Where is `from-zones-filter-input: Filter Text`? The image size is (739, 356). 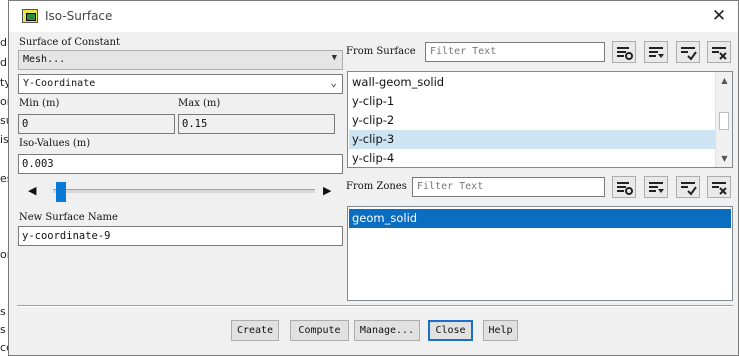 from-zones-filter-input: Filter Text is located at coordinates (508, 187).